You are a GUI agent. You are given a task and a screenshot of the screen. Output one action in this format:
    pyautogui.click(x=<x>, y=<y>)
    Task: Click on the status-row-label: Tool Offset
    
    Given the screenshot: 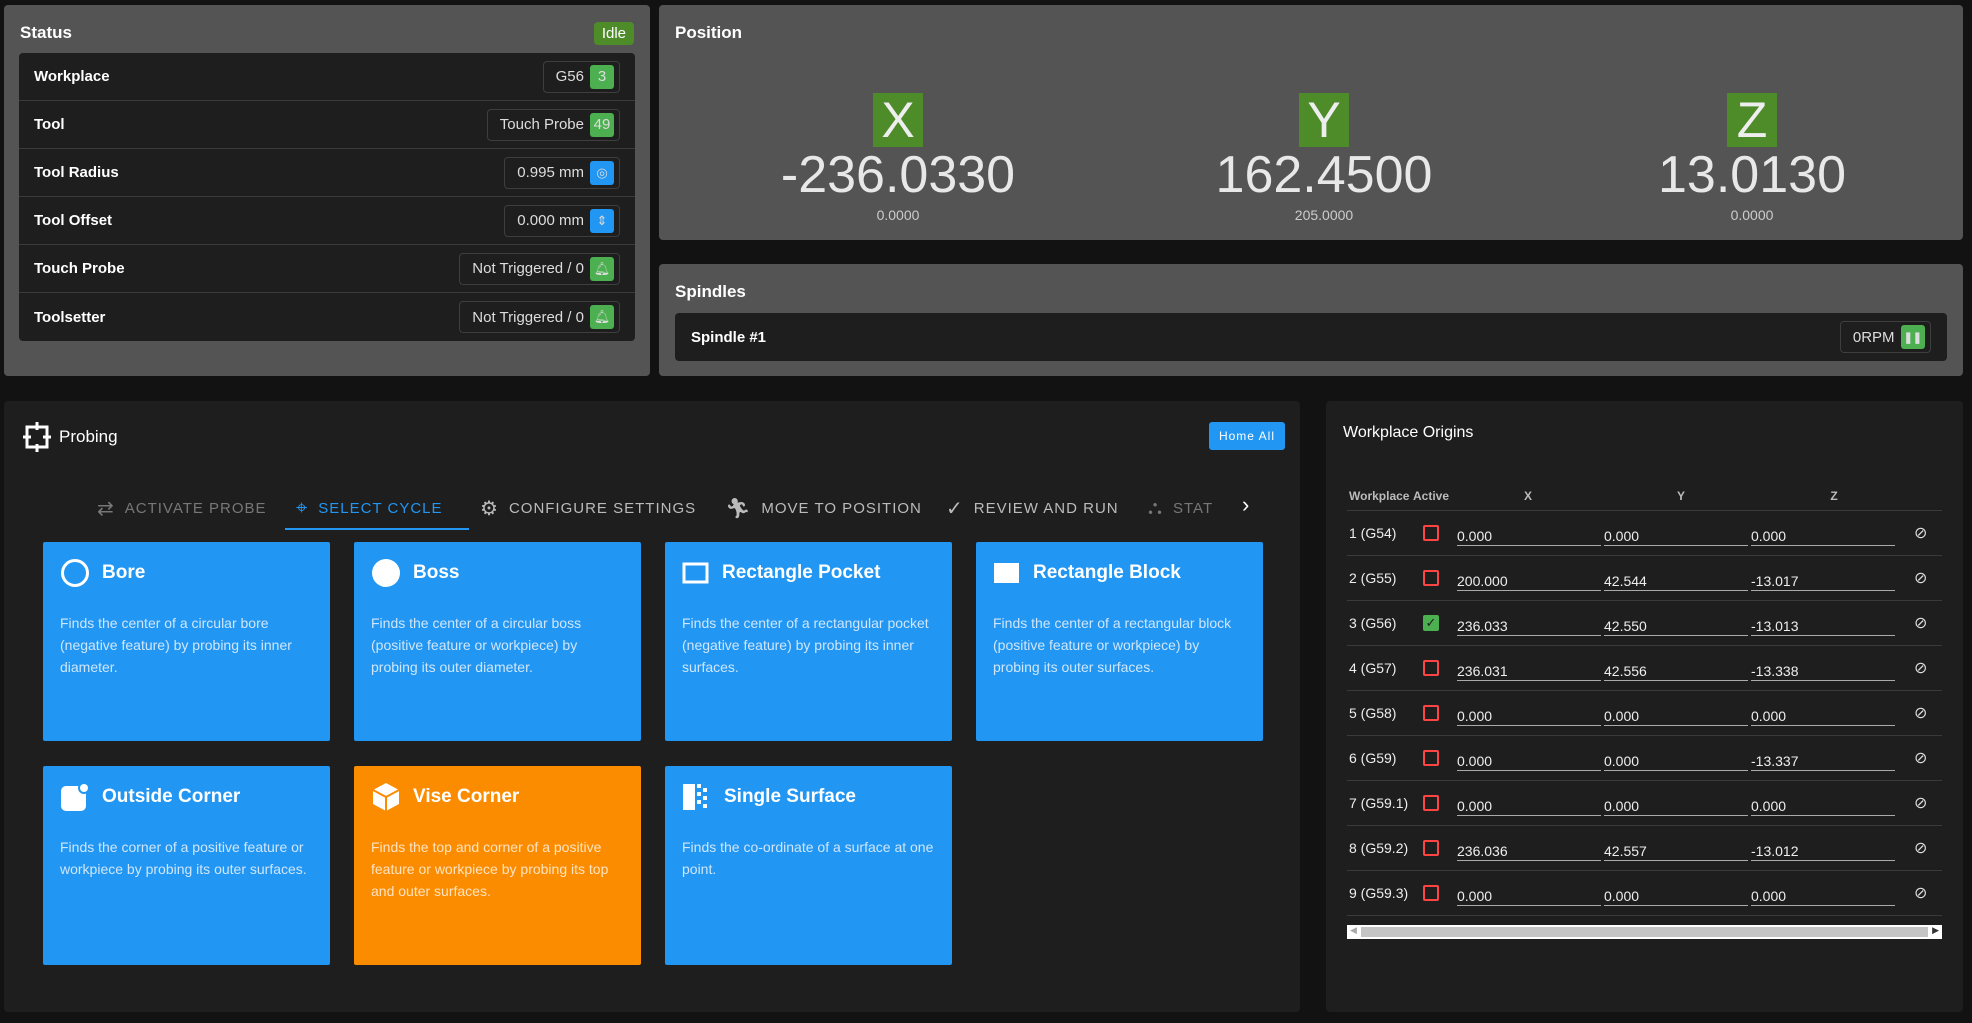 What is the action you would take?
    pyautogui.click(x=73, y=220)
    